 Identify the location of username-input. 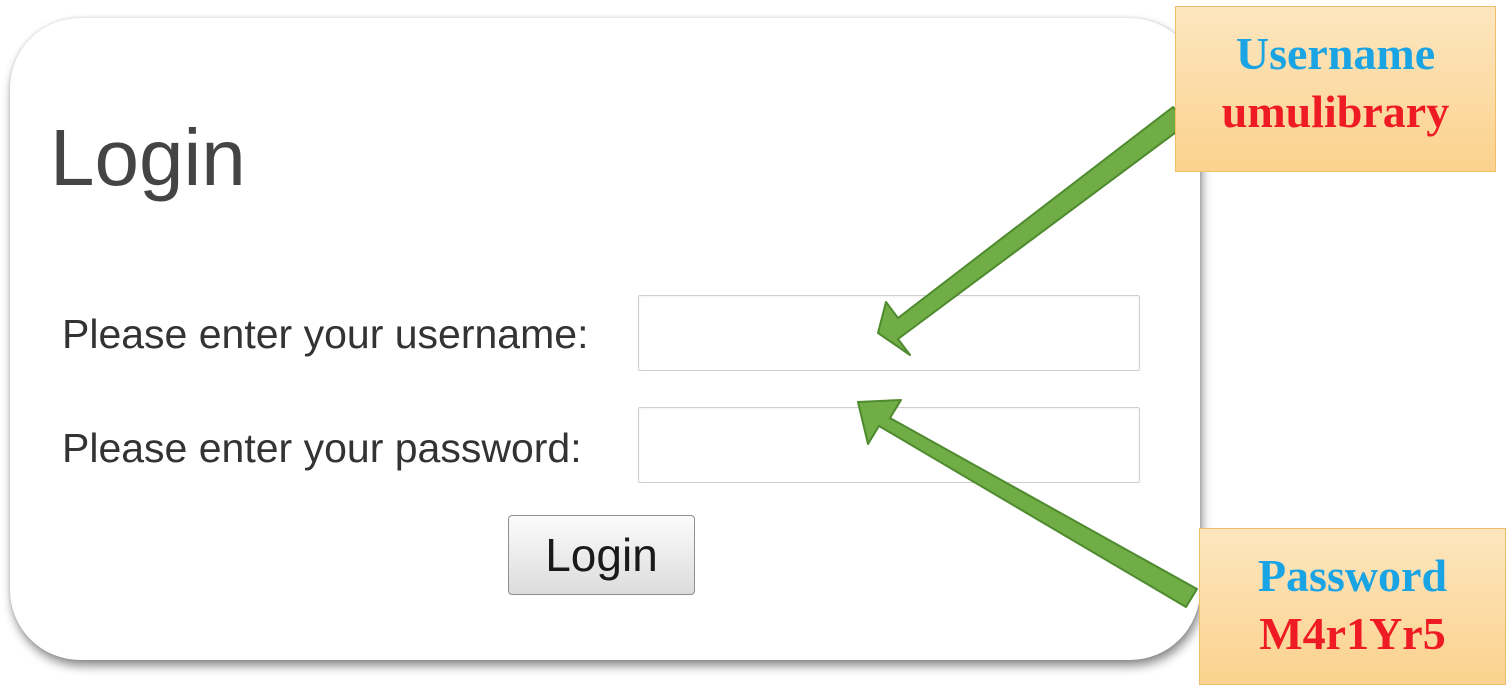
(889, 333).